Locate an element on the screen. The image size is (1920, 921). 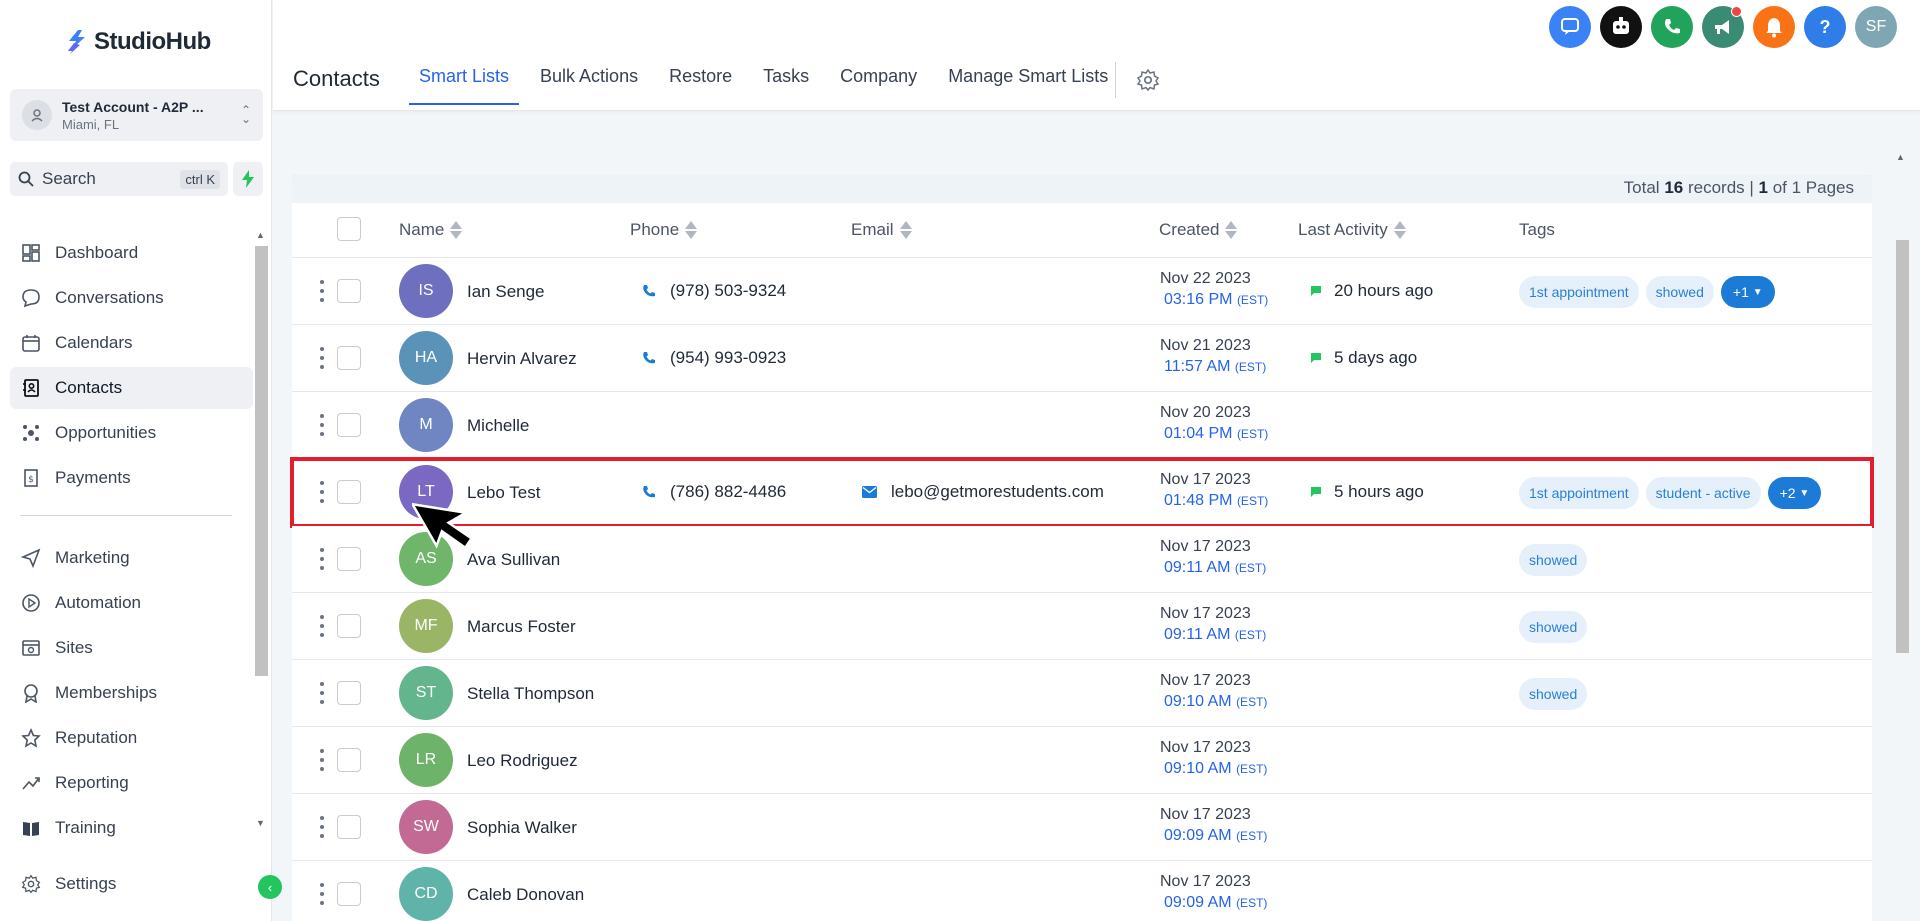
tab-restore: Restore is located at coordinates (700, 85).